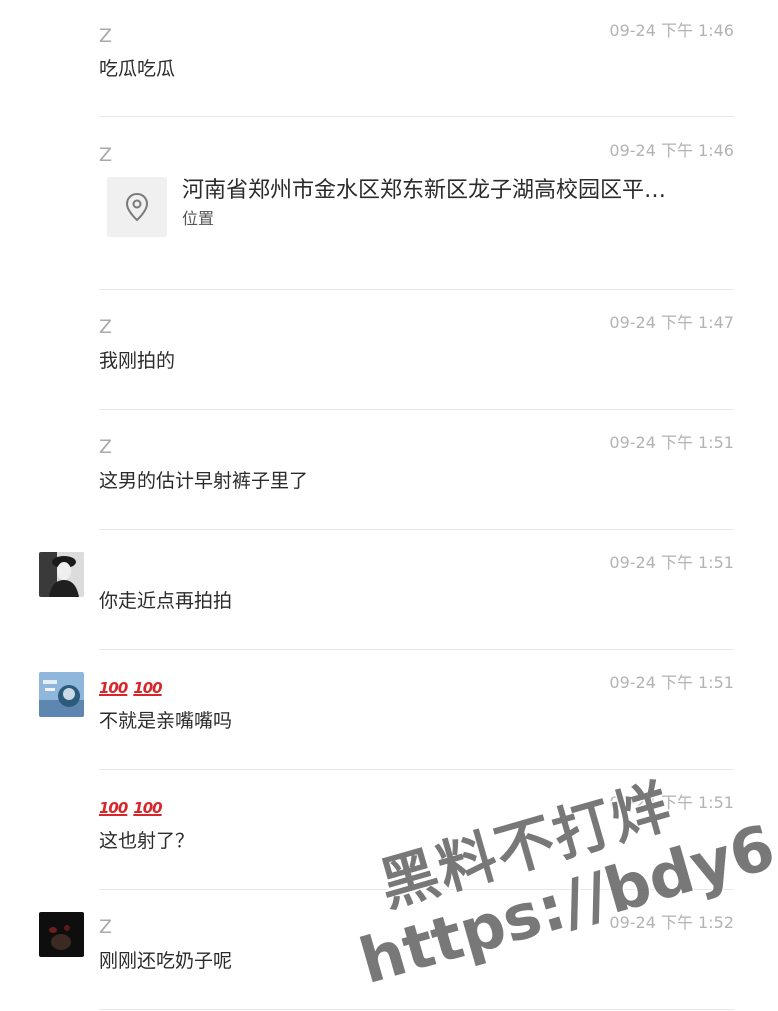 The height and width of the screenshot is (1011, 778). I want to click on location-card: 河南省郑州市金水区郑东新区龙子湖高校园区平… 位置, so click(407, 208).